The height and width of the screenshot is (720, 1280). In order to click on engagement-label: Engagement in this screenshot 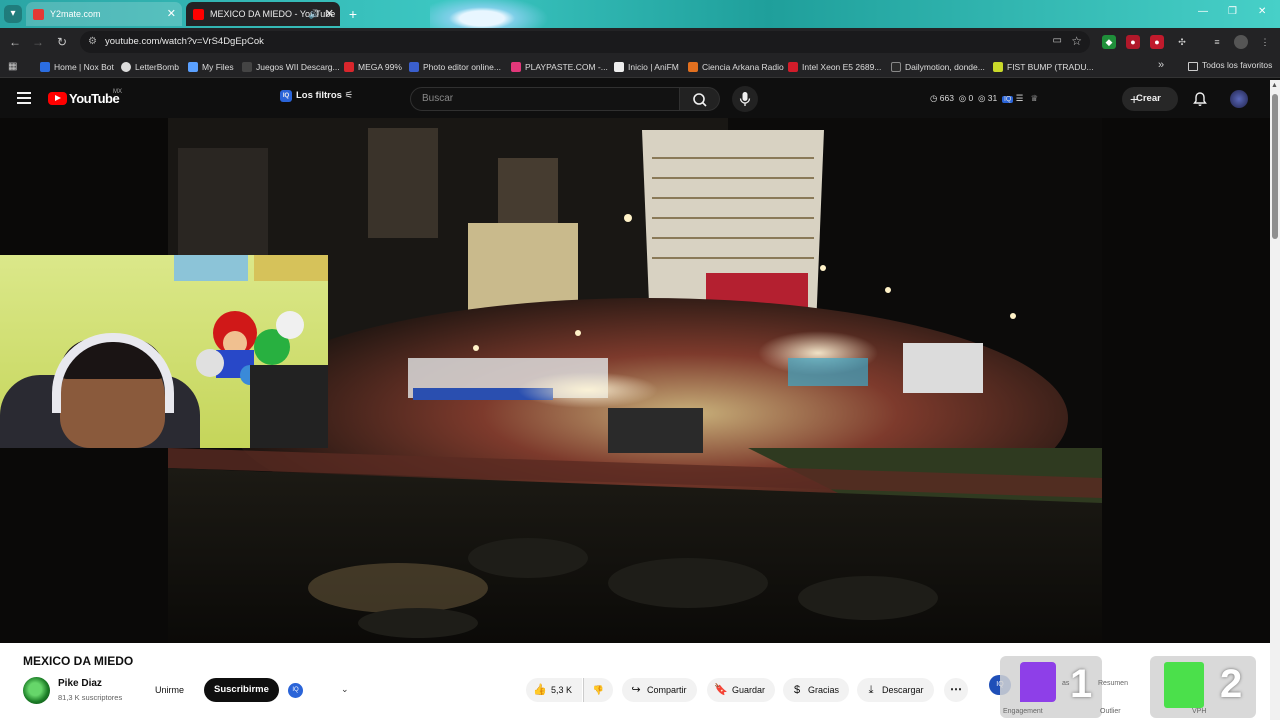, I will do `click(1023, 711)`.